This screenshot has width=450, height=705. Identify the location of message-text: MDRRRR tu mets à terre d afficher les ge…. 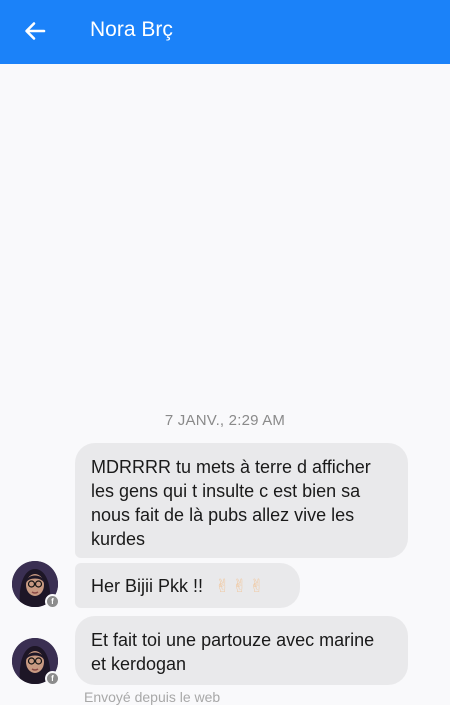
(231, 503).